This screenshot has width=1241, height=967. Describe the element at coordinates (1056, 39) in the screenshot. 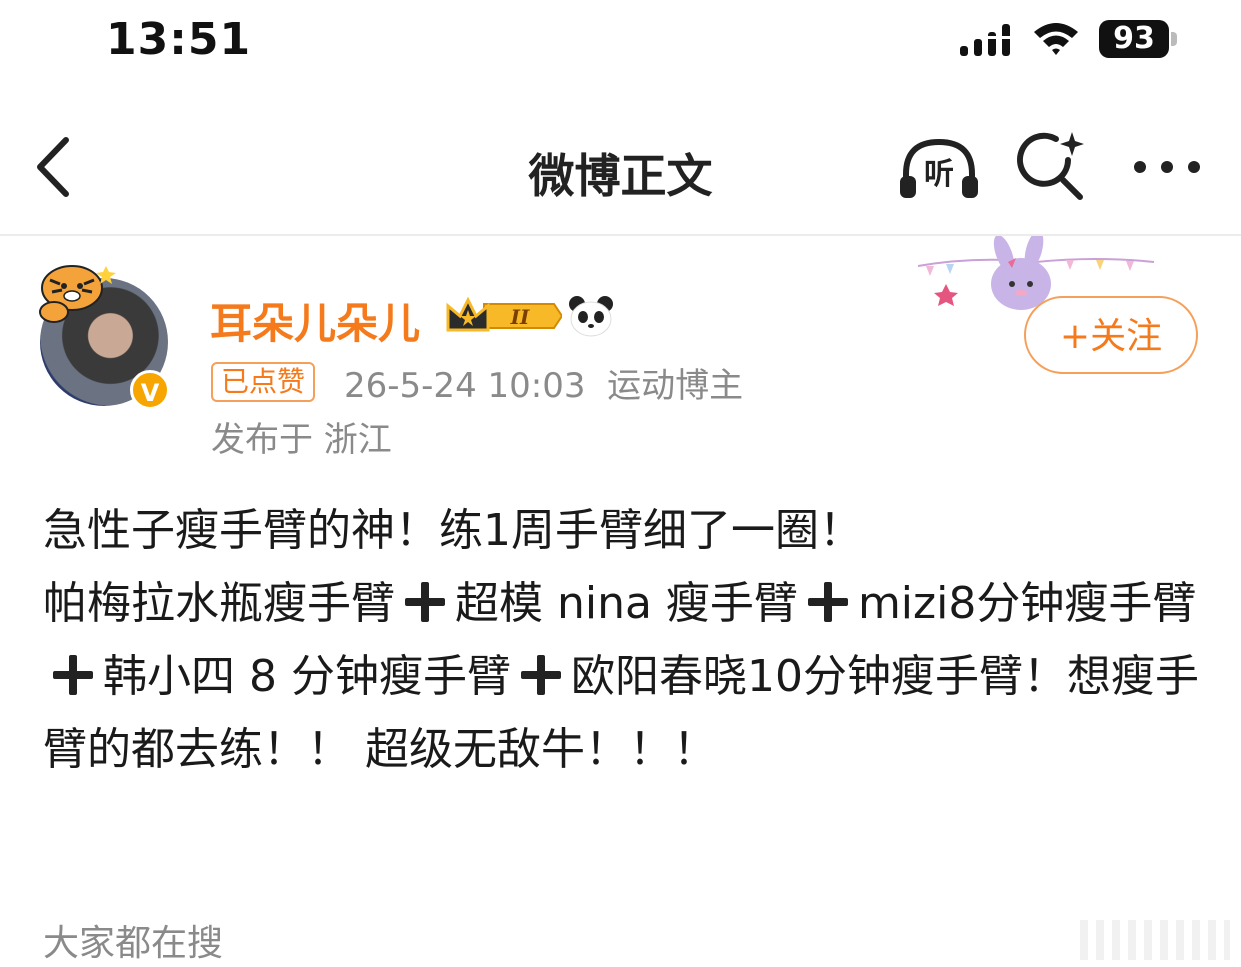

I see `wifi-icon` at that location.